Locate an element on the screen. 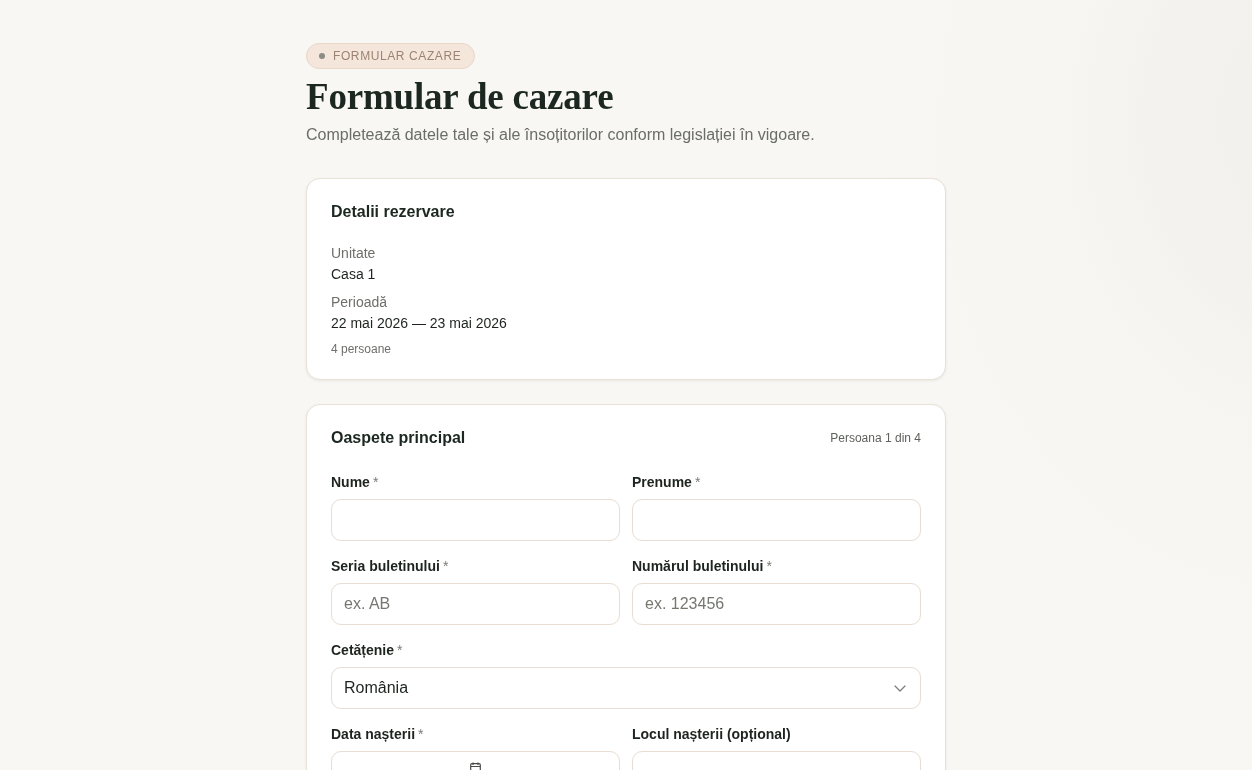 This screenshot has width=1252, height=770. guest-count: 4 persoane is located at coordinates (362, 349).